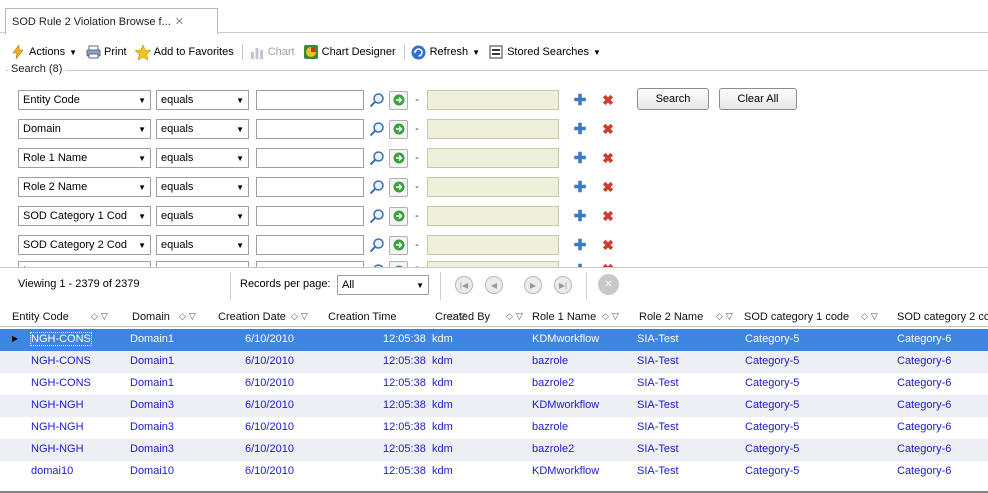 This screenshot has height=493, width=988. I want to click on tab-sod-rule-2: SOD Rule 2 Violation Browse f... ✕, so click(111, 21).